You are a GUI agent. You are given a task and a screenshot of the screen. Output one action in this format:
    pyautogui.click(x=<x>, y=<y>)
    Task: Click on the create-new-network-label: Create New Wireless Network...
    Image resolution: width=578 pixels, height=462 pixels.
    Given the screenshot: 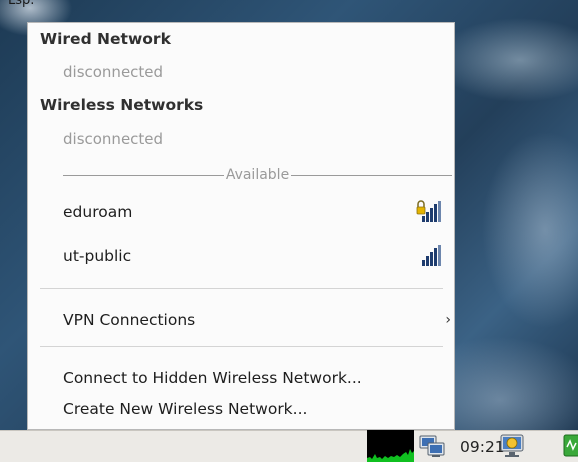 What is the action you would take?
    pyautogui.click(x=185, y=409)
    